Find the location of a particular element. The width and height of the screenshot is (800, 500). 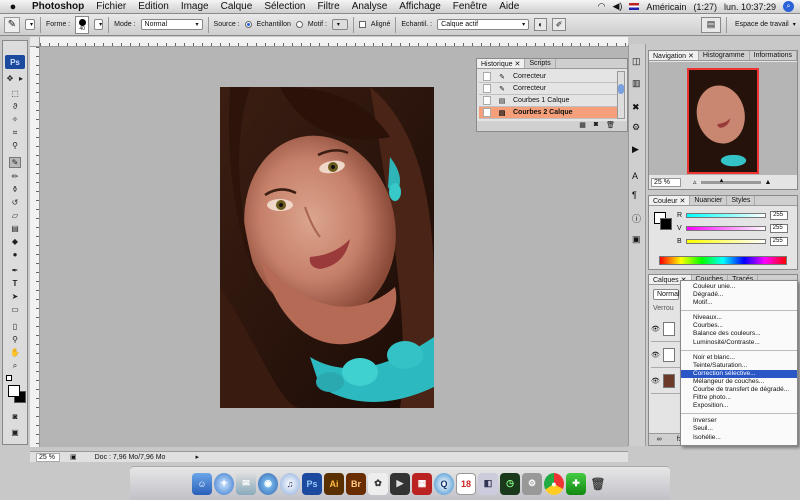

aligne-checkbox is located at coordinates (362, 24).